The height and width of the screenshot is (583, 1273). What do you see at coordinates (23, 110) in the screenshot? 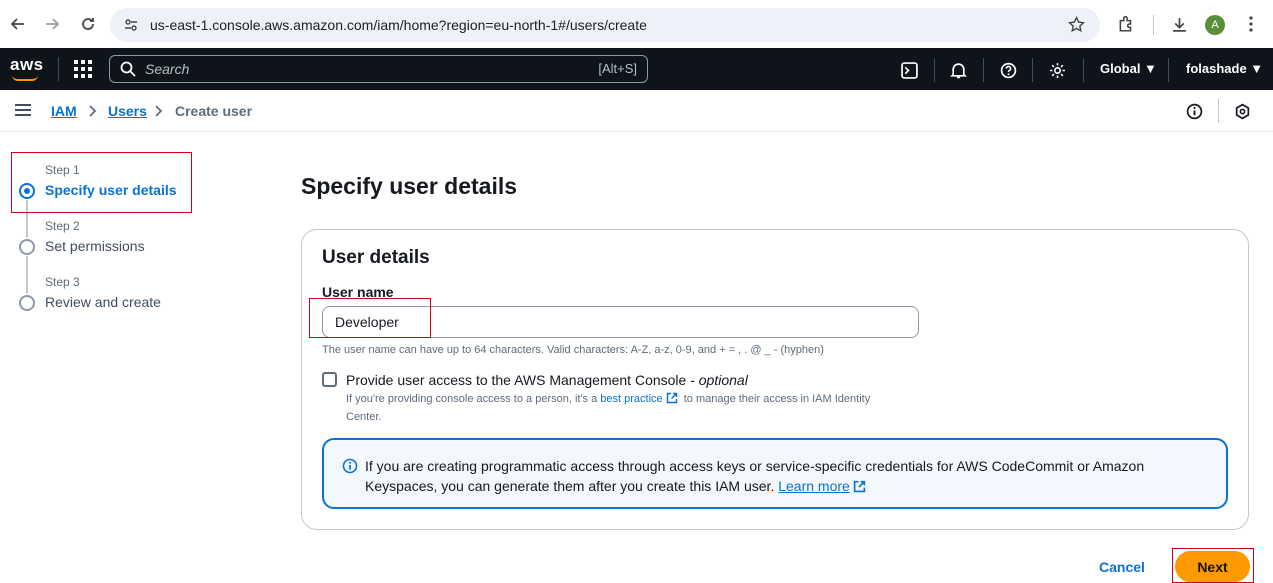
I see `hamburger-menu-icon` at bounding box center [23, 110].